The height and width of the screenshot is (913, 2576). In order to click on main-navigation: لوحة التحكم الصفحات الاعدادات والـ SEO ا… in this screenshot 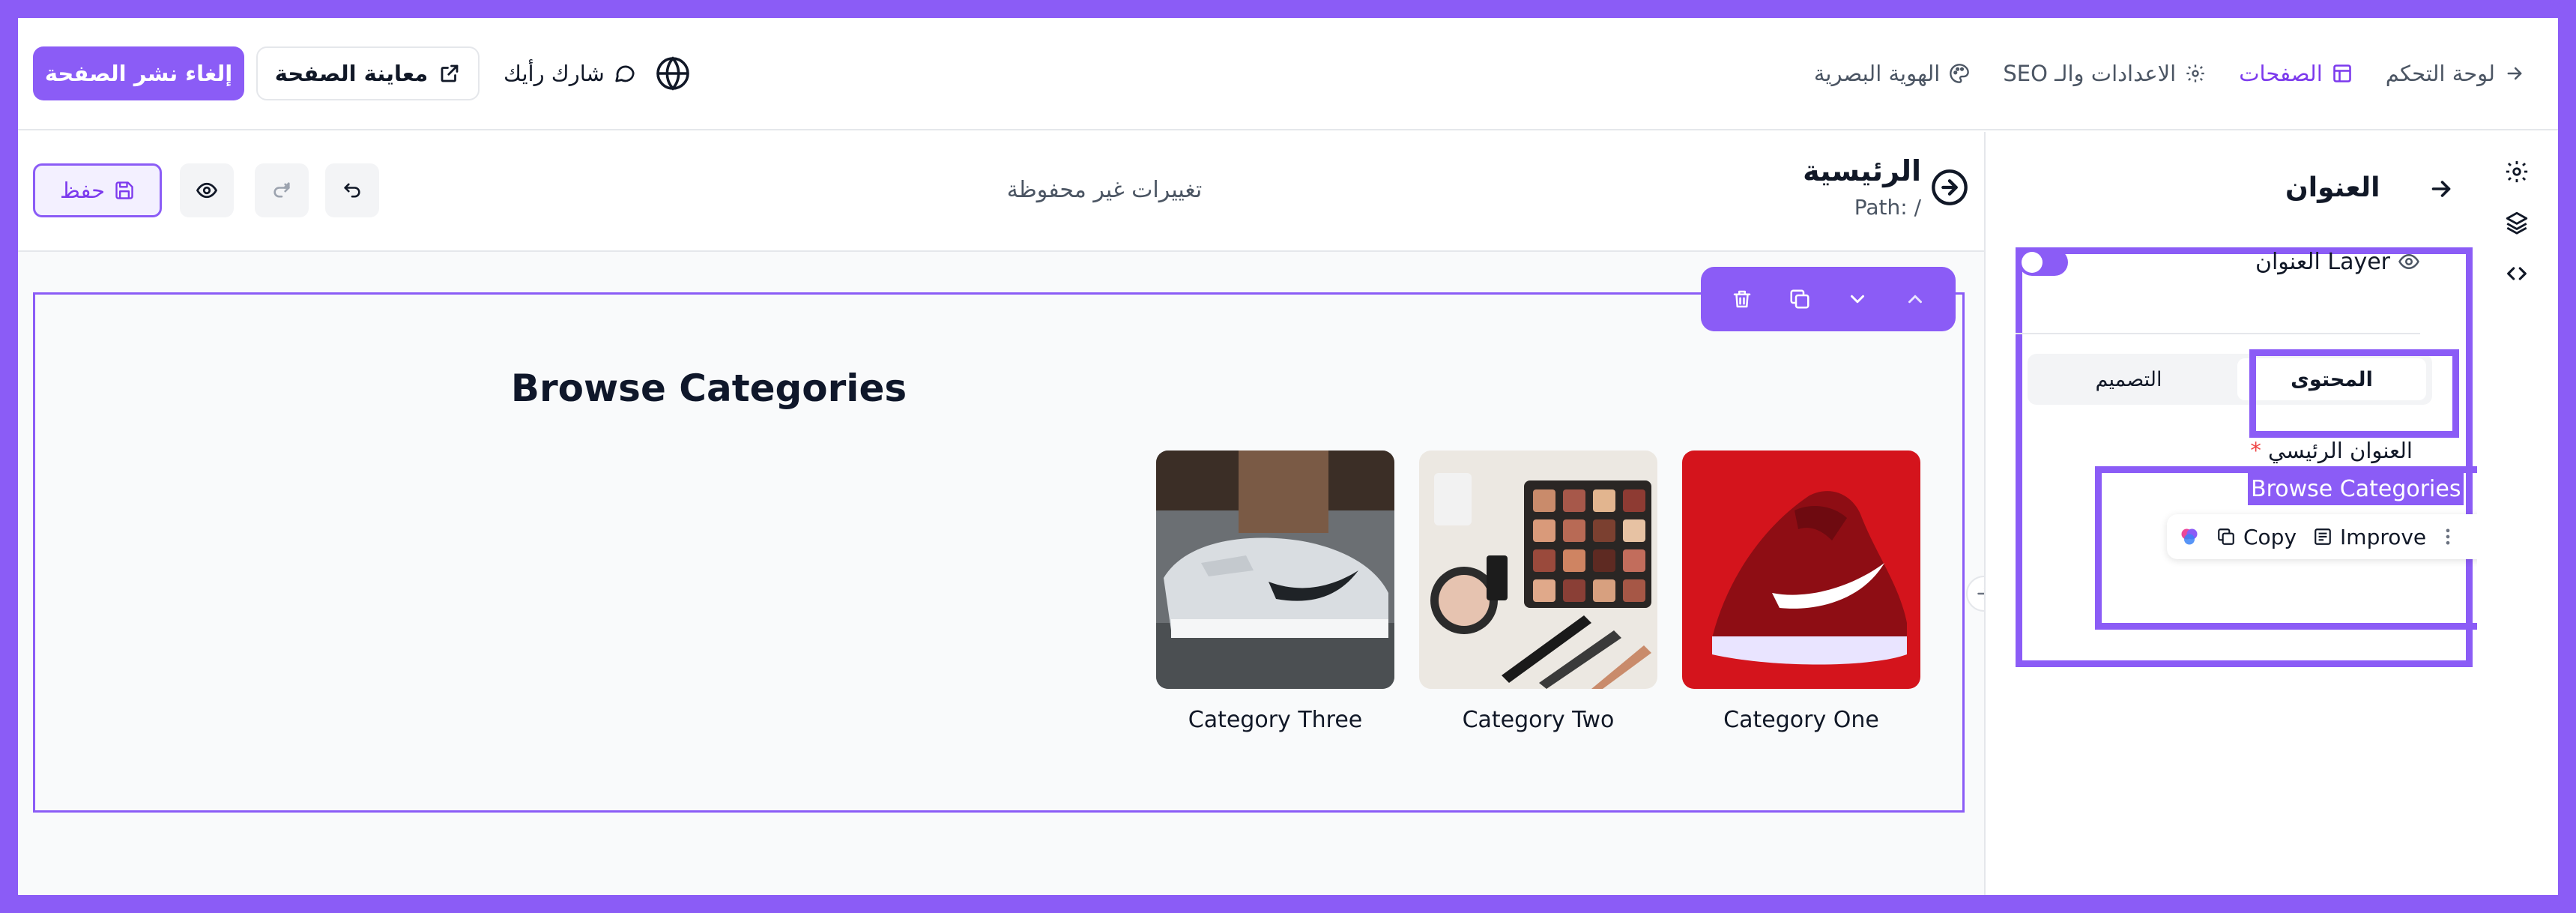, I will do `click(2169, 73)`.